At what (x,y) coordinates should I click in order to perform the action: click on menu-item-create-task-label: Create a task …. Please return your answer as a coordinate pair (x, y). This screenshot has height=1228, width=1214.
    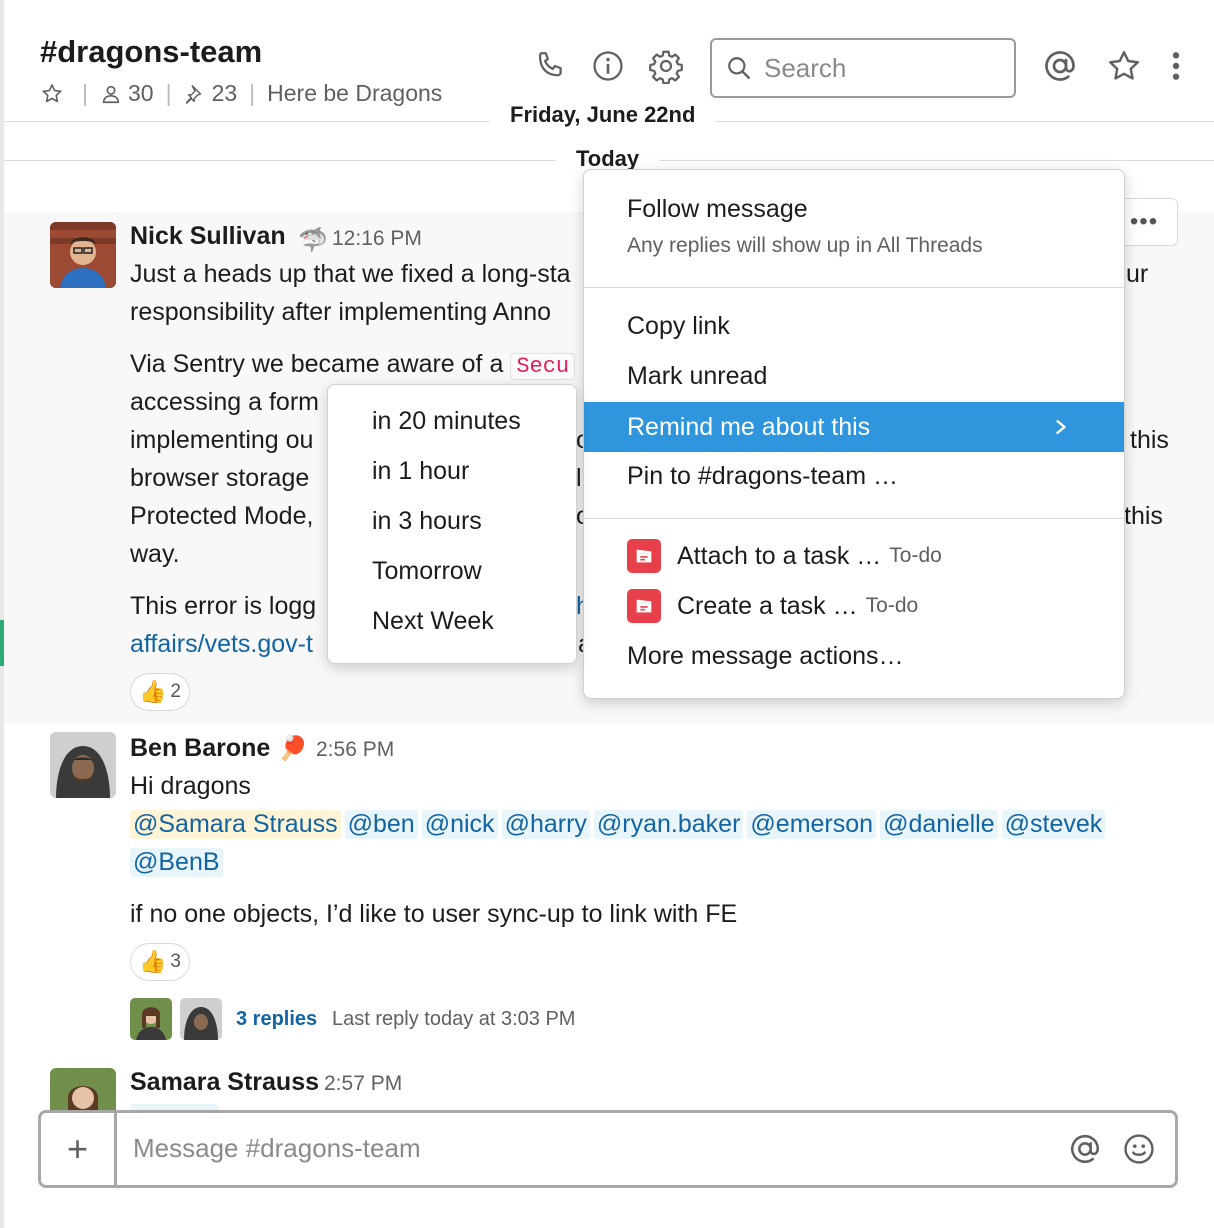
    Looking at the image, I should click on (767, 605).